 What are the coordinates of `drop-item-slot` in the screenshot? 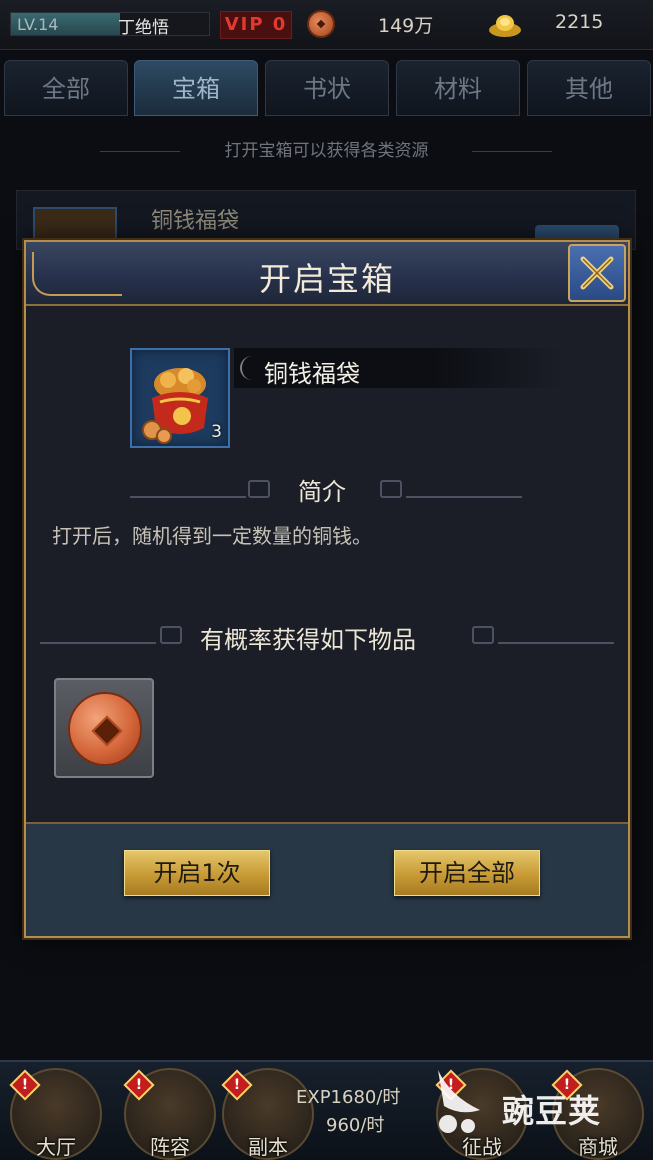 It's located at (104, 728).